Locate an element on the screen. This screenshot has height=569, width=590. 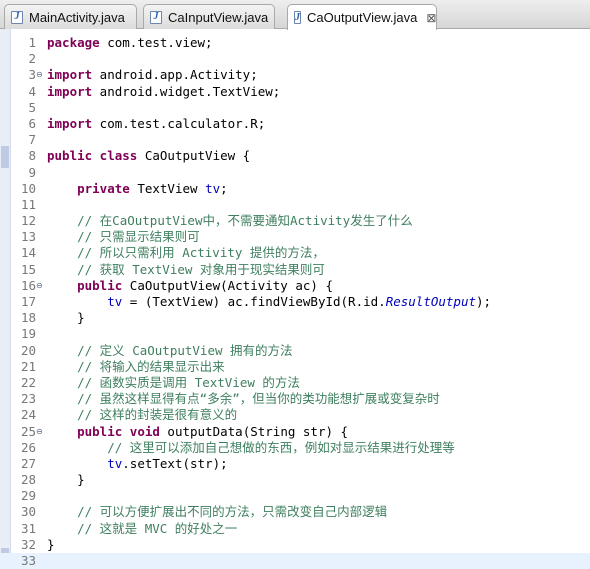
code-token: com.test.view; is located at coordinates (156, 42).